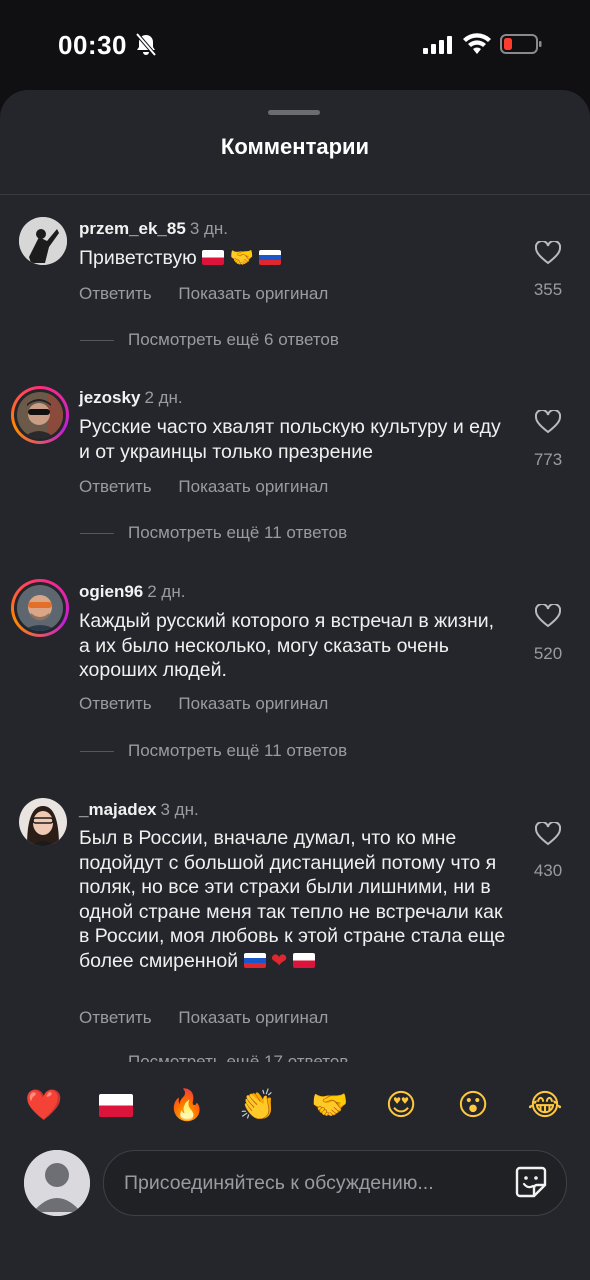  What do you see at coordinates (401, 1105) in the screenshot?
I see `reaction-heart-eyes: 😍` at bounding box center [401, 1105].